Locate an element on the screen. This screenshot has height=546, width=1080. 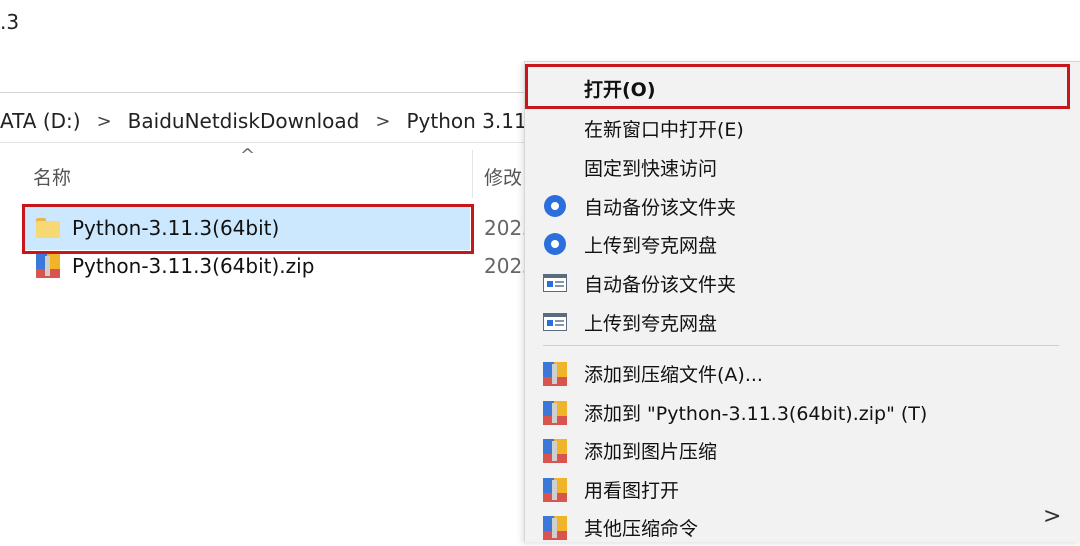
annotation-highlight-open is located at coordinates (797, 86).